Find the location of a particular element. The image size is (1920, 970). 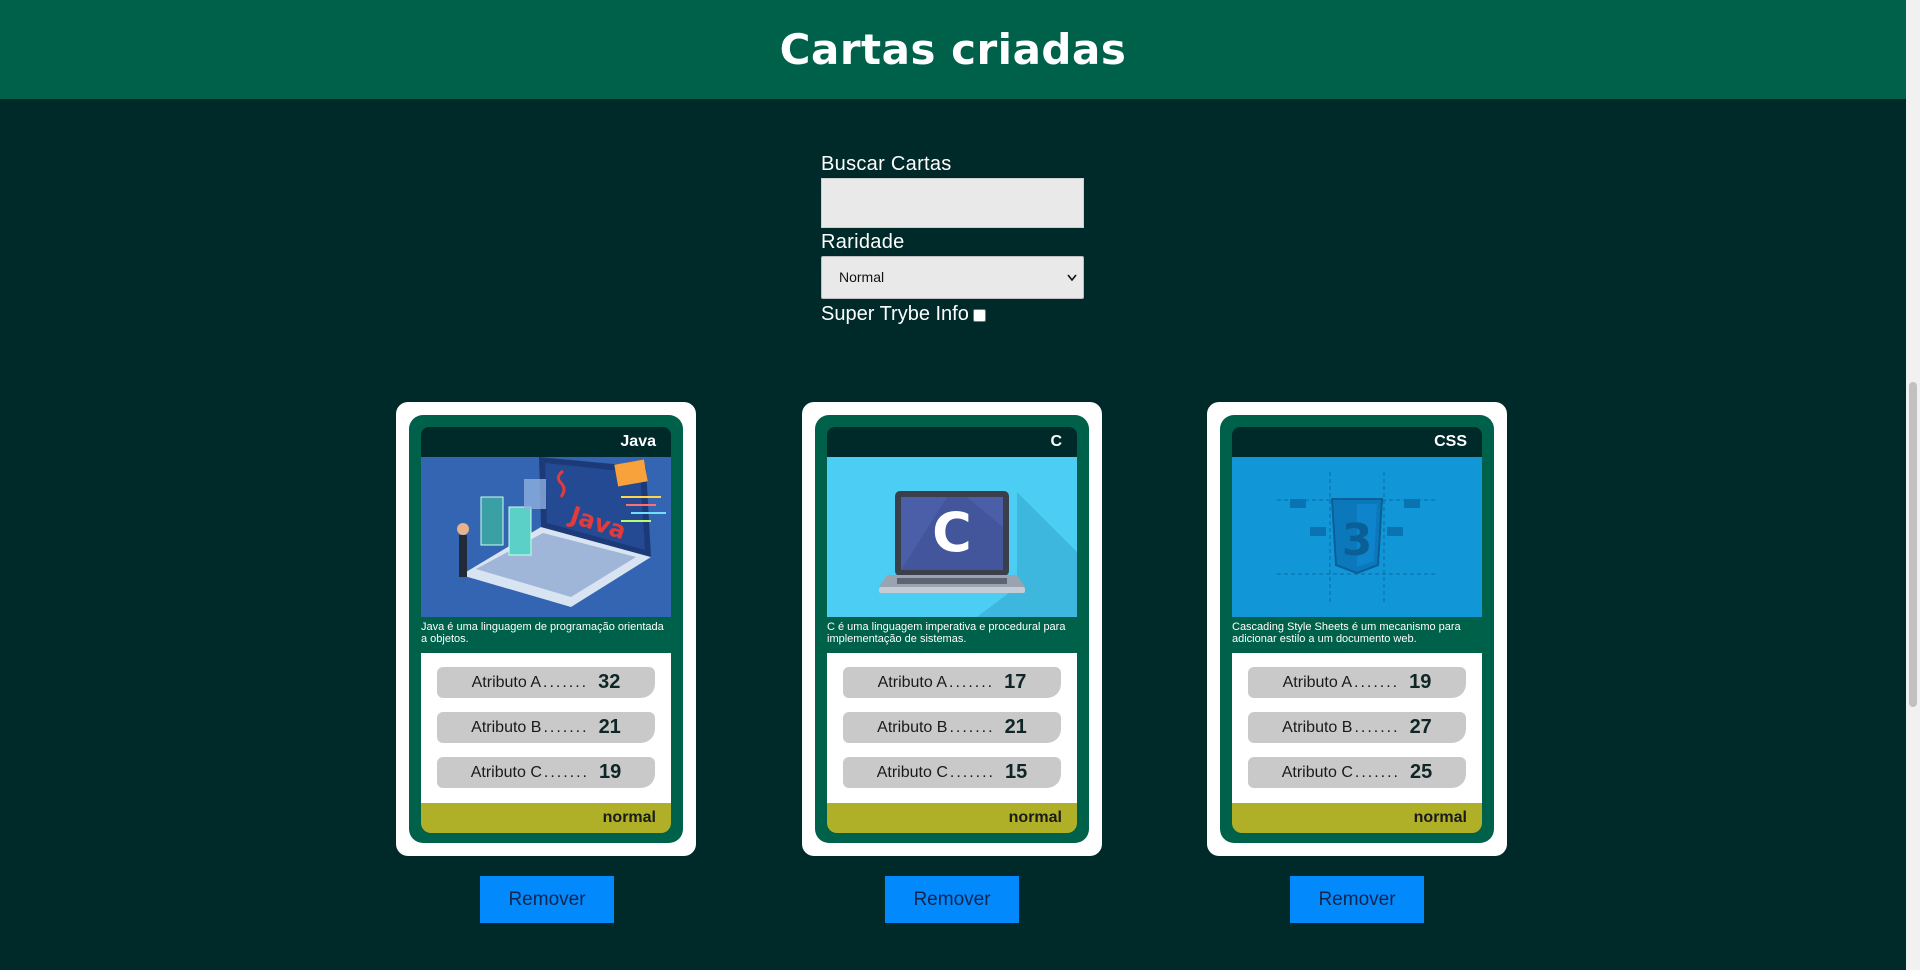

svg-text: C is located at coordinates (952, 532).